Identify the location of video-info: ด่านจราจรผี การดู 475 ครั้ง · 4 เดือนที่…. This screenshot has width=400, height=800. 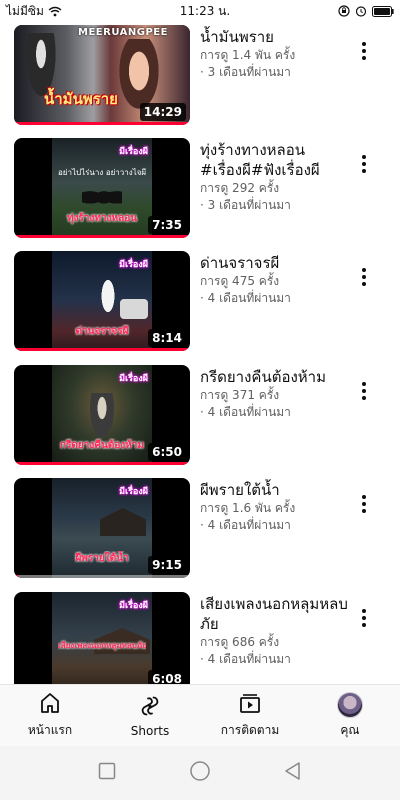
(275, 280).